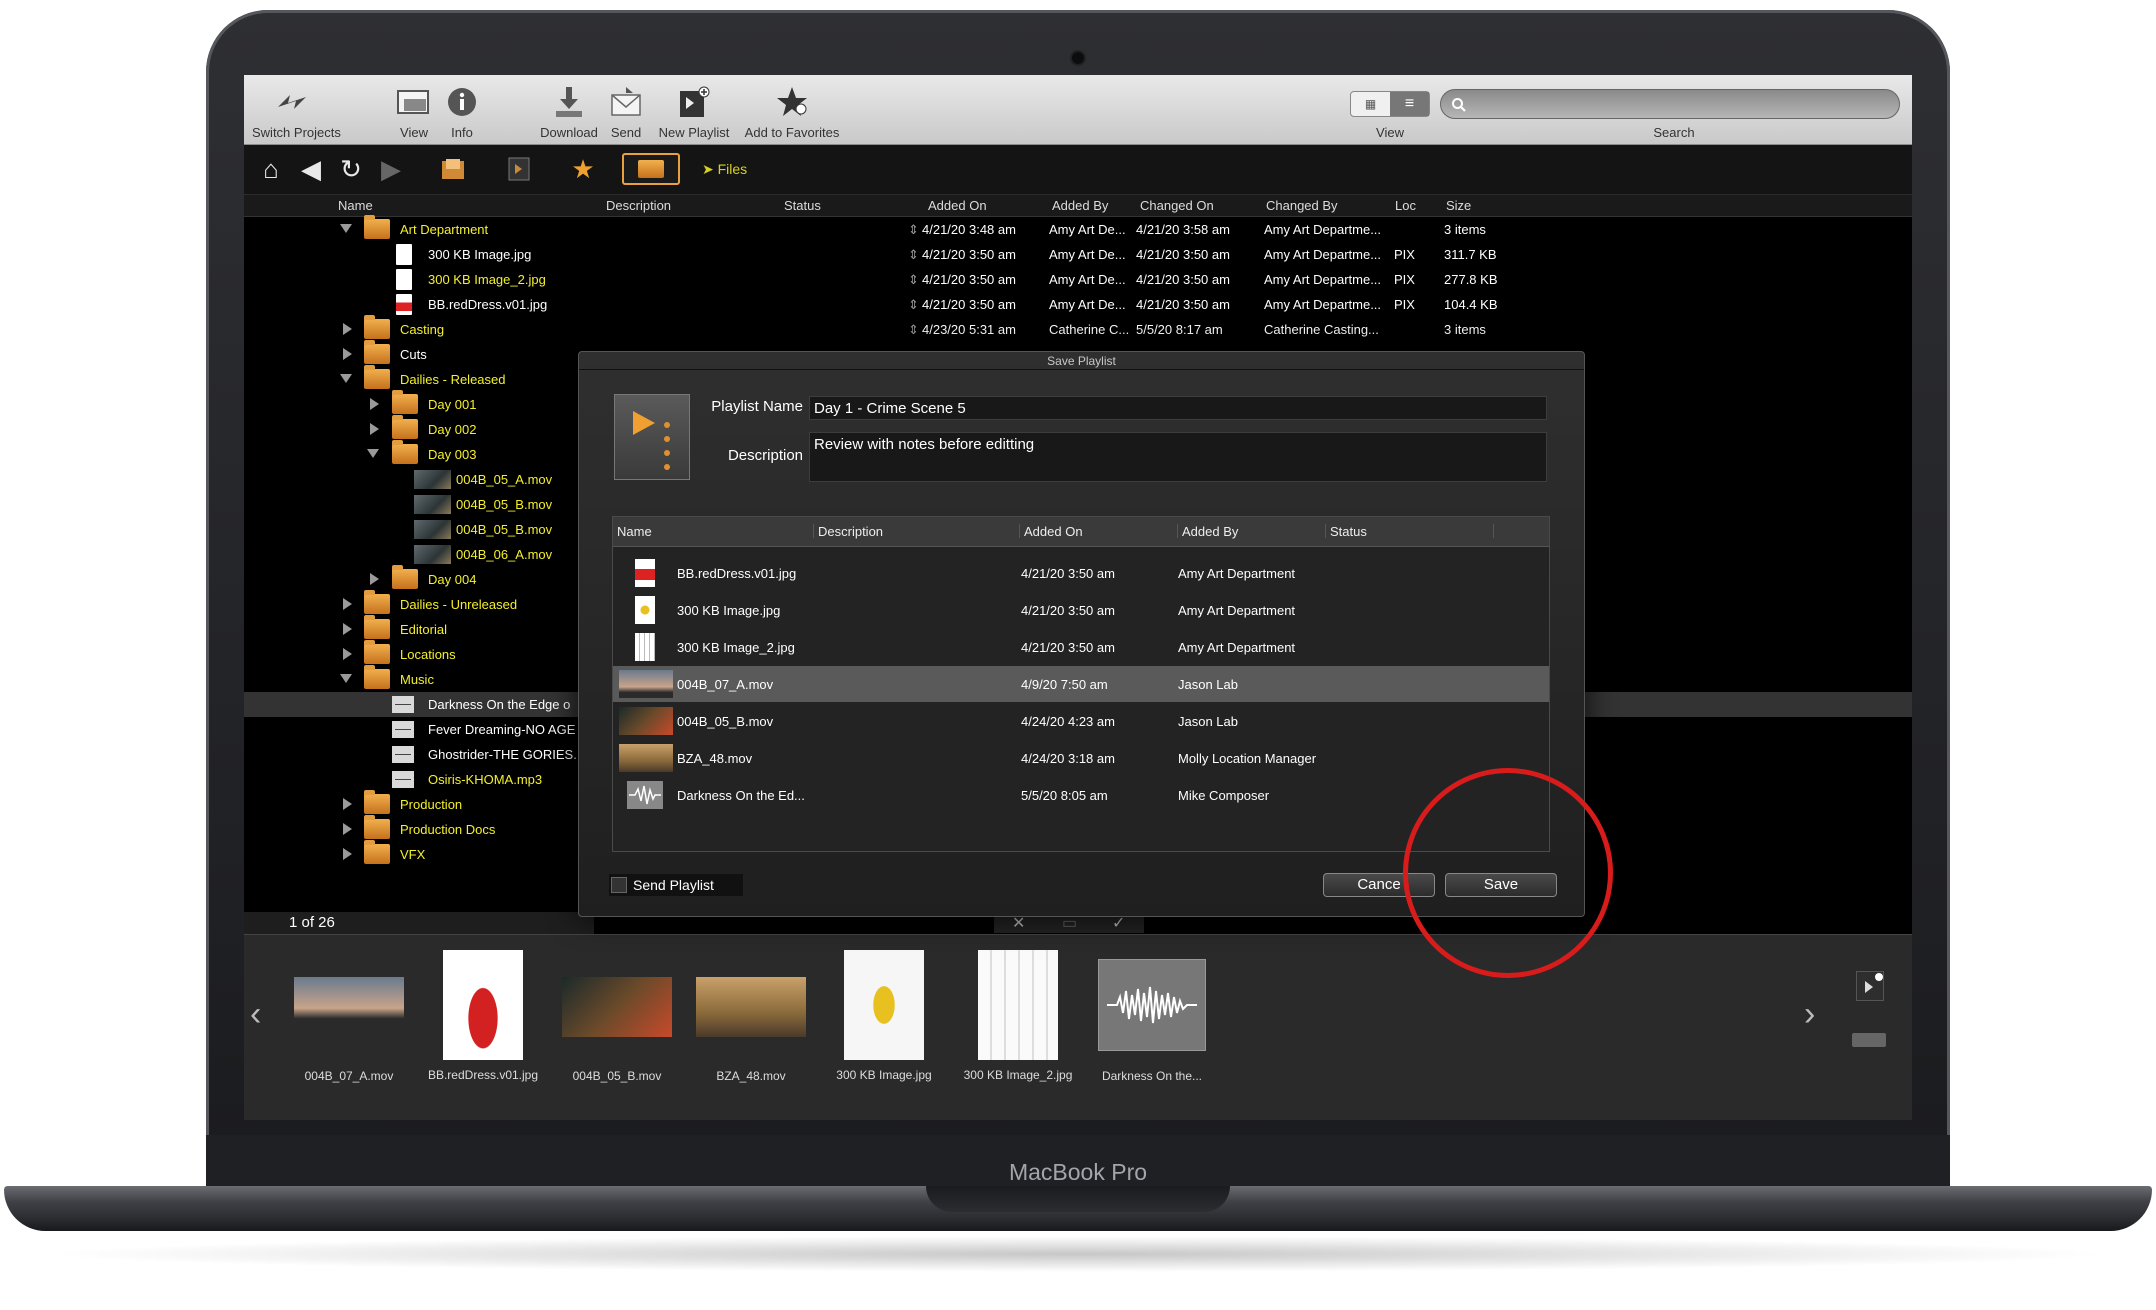 This screenshot has width=2156, height=1310. I want to click on strip-item: BB.redDress.v01.jpg, so click(483, 1016).